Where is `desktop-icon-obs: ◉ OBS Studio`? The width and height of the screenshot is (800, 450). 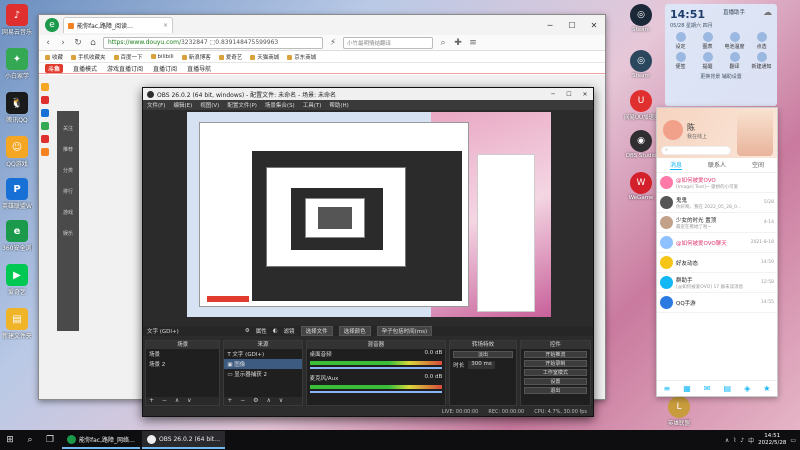 desktop-icon-obs: ◉ OBS Studio is located at coordinates (641, 144).